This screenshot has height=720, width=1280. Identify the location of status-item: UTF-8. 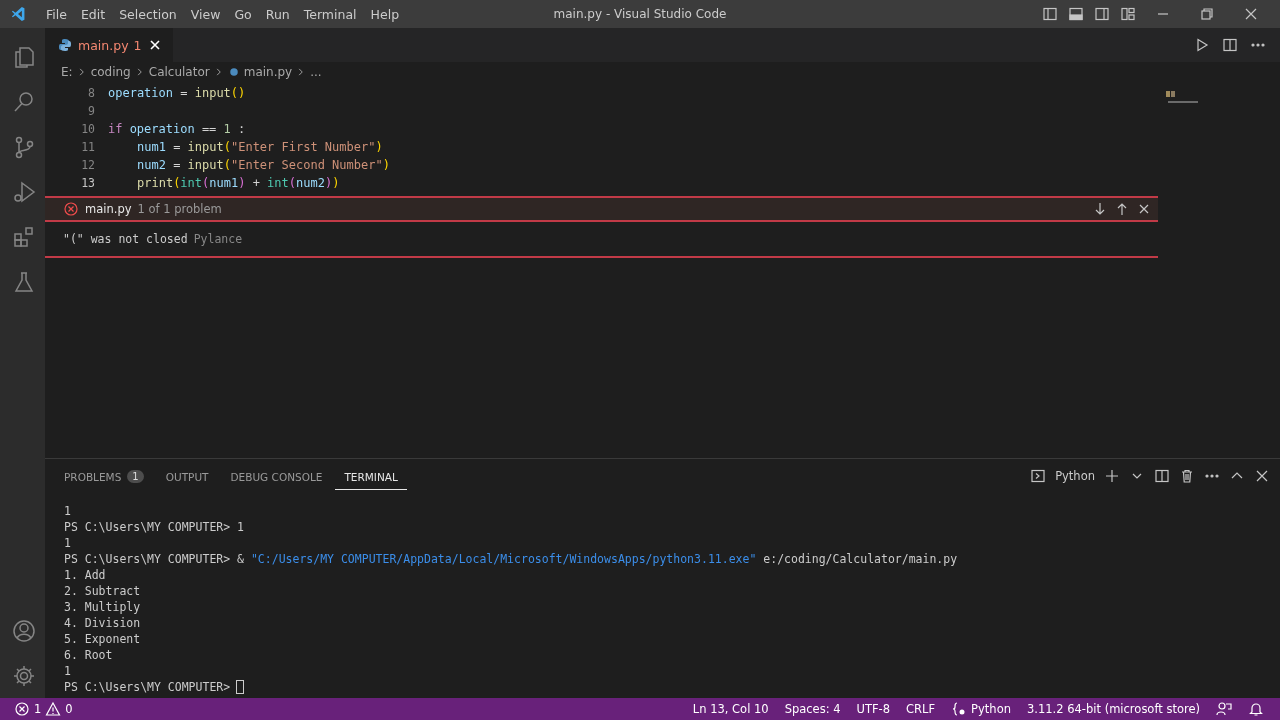
(873, 709).